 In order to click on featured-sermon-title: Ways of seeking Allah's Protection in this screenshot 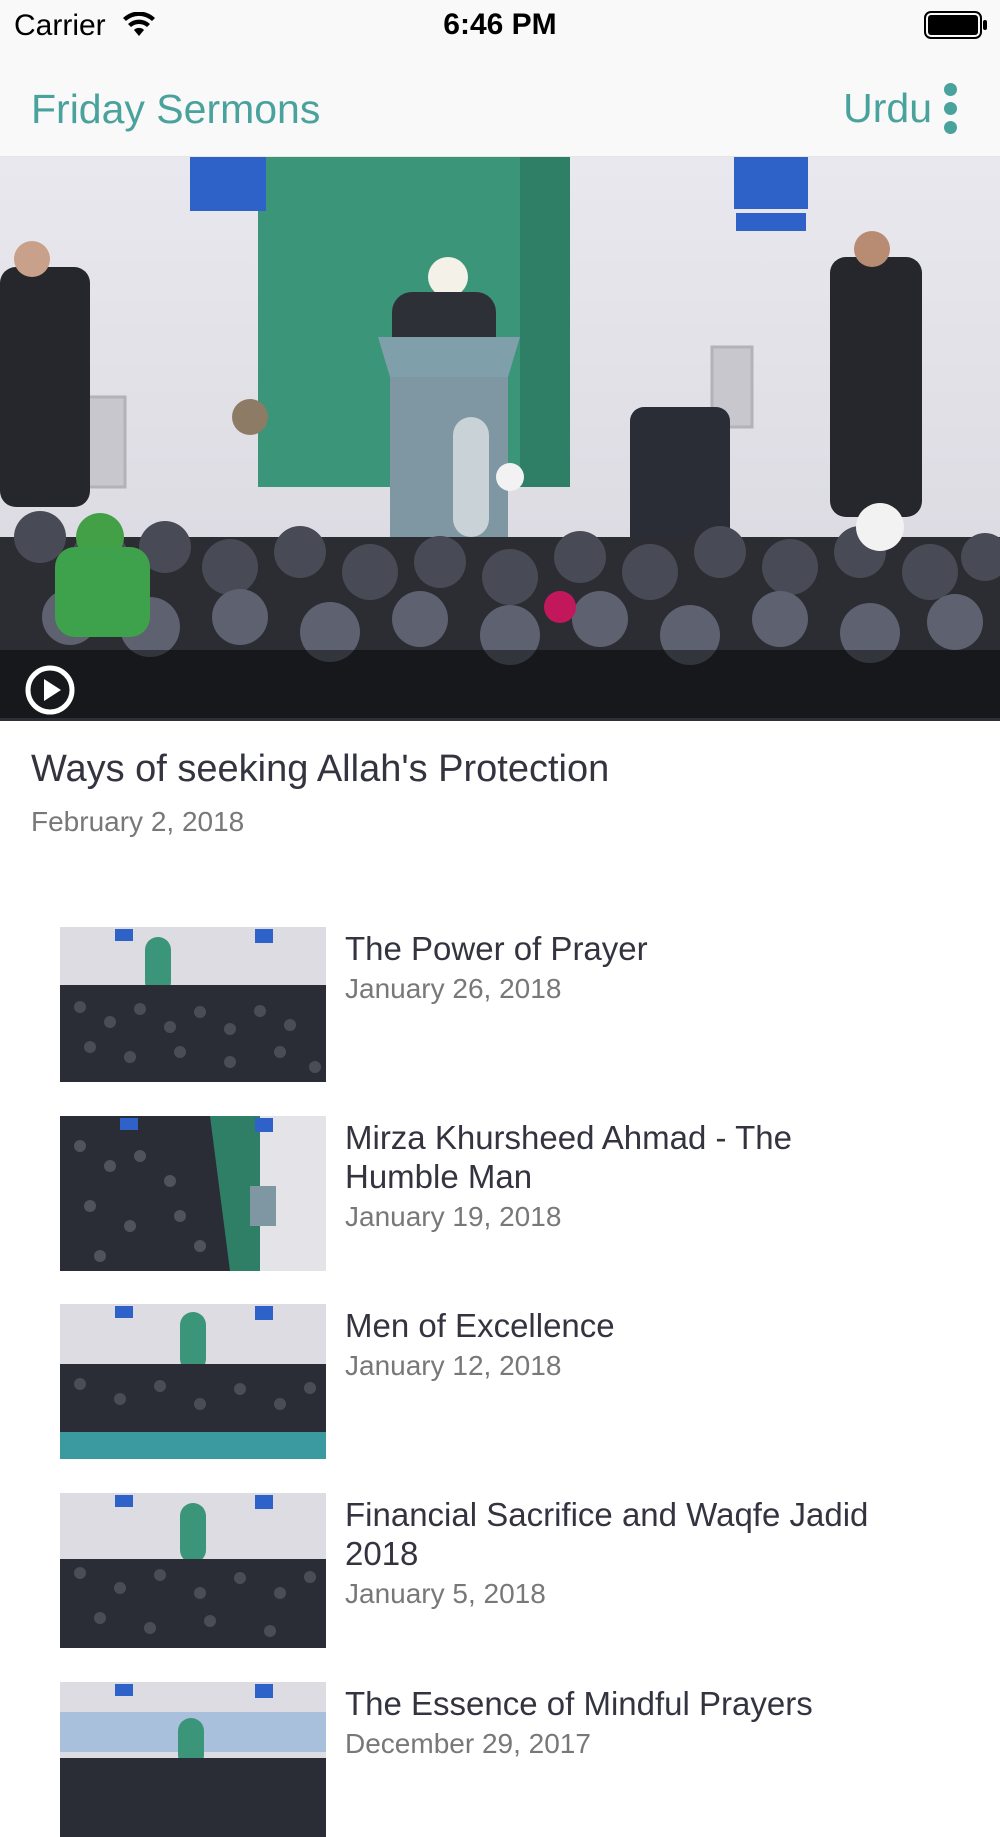, I will do `click(320, 769)`.